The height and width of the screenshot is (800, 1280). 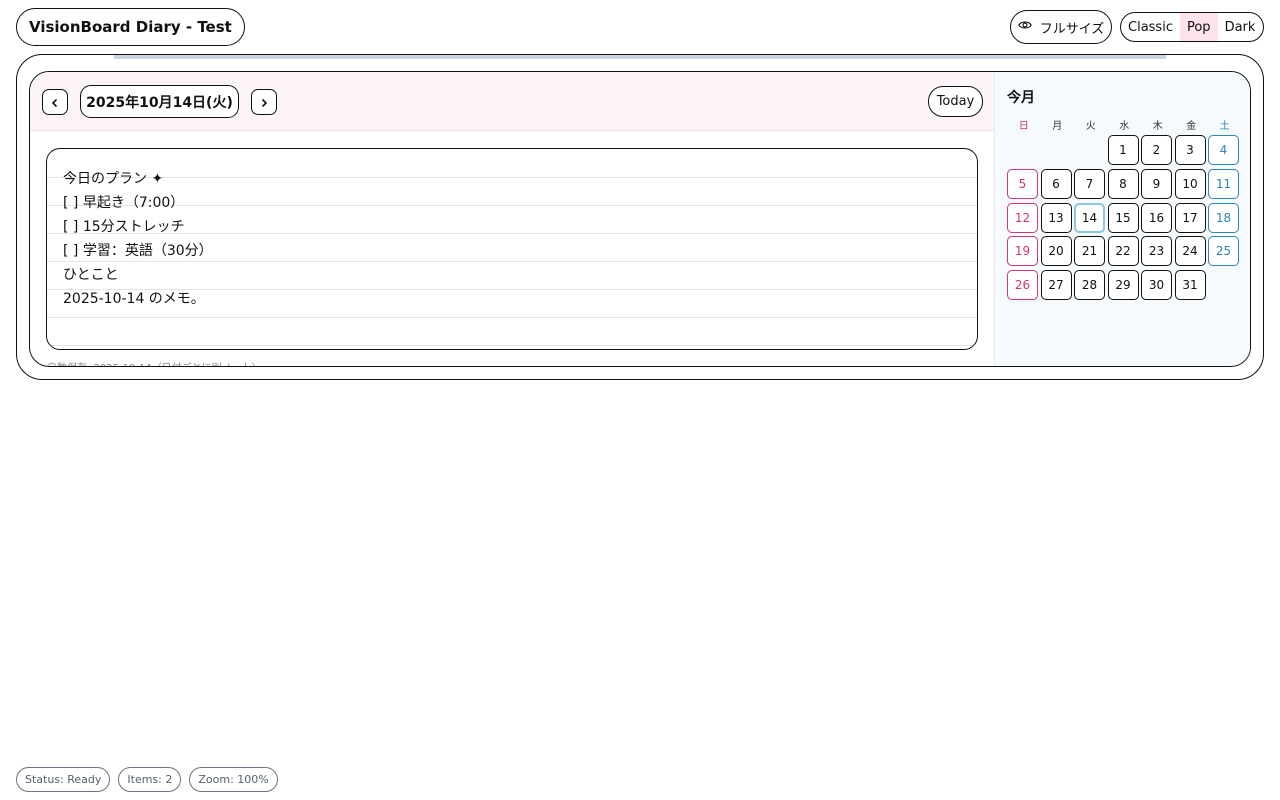 What do you see at coordinates (1024, 27) in the screenshot?
I see `eye-icon` at bounding box center [1024, 27].